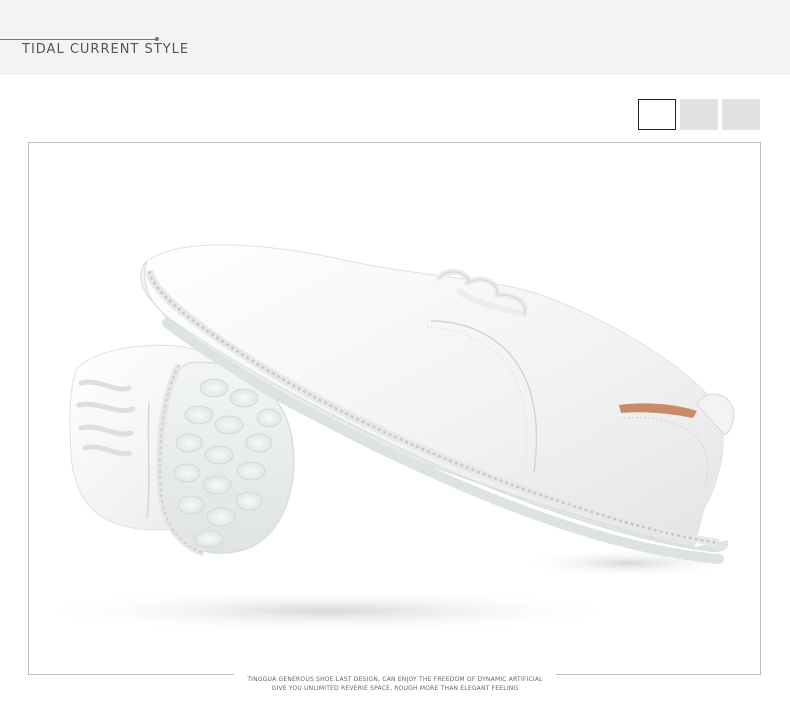 The image size is (790, 707). I want to click on color-swatch-white, so click(657, 114).